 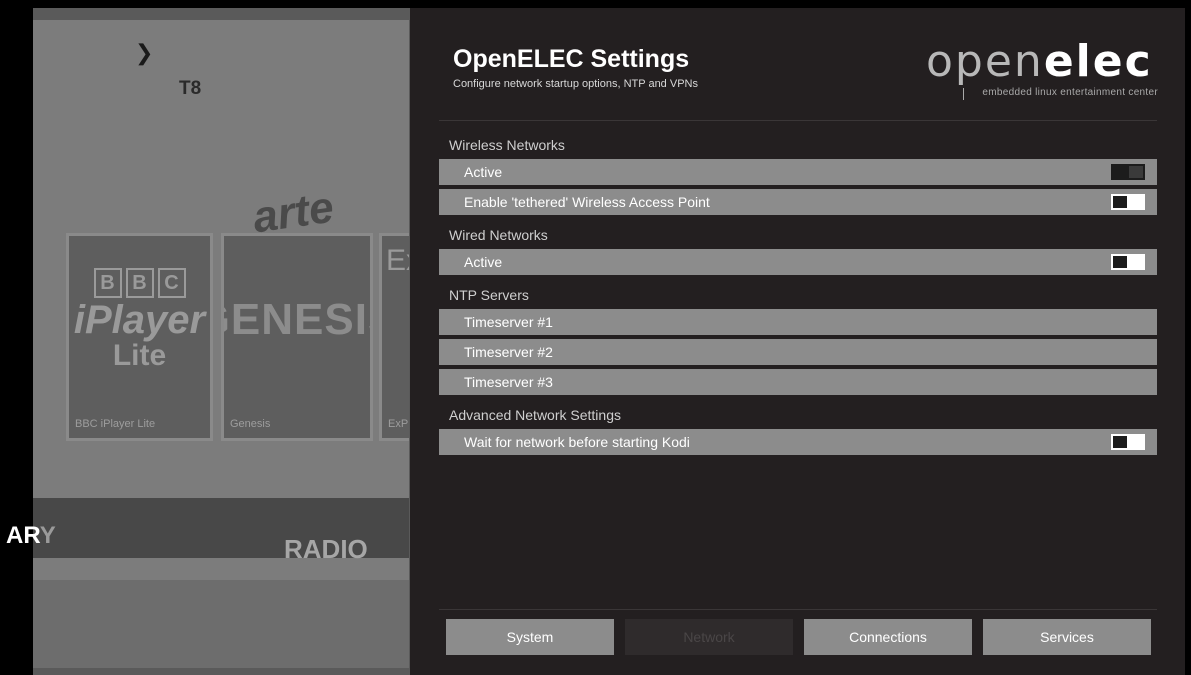 I want to click on section-wired-networks: Wired Networks, so click(x=498, y=235).